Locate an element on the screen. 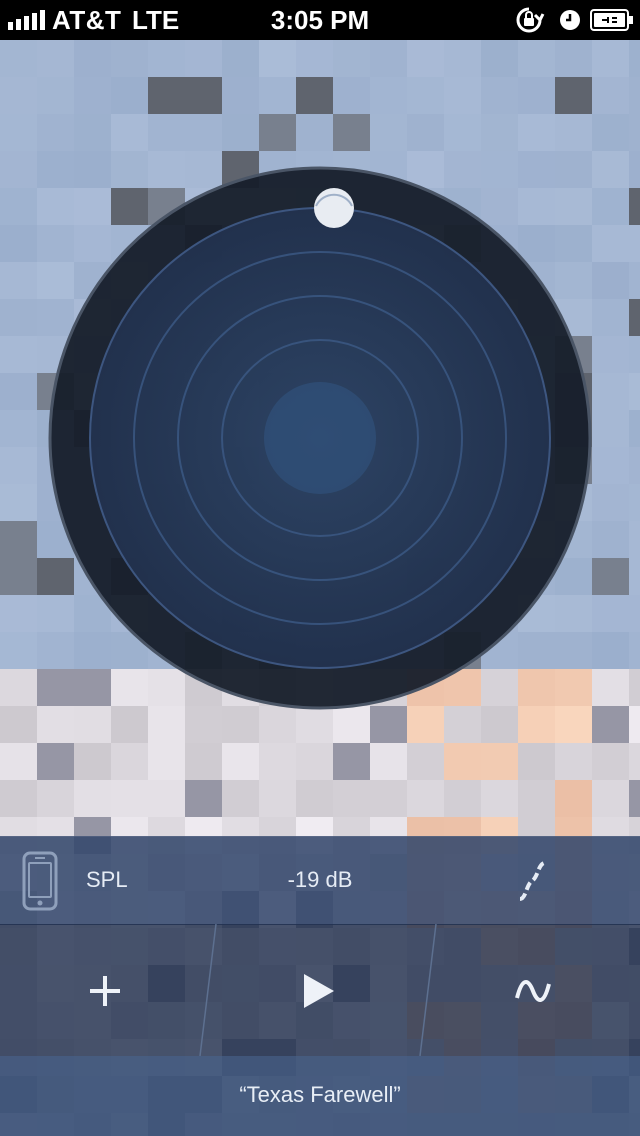 The height and width of the screenshot is (1136, 640). waveform-icon is located at coordinates (533, 991).